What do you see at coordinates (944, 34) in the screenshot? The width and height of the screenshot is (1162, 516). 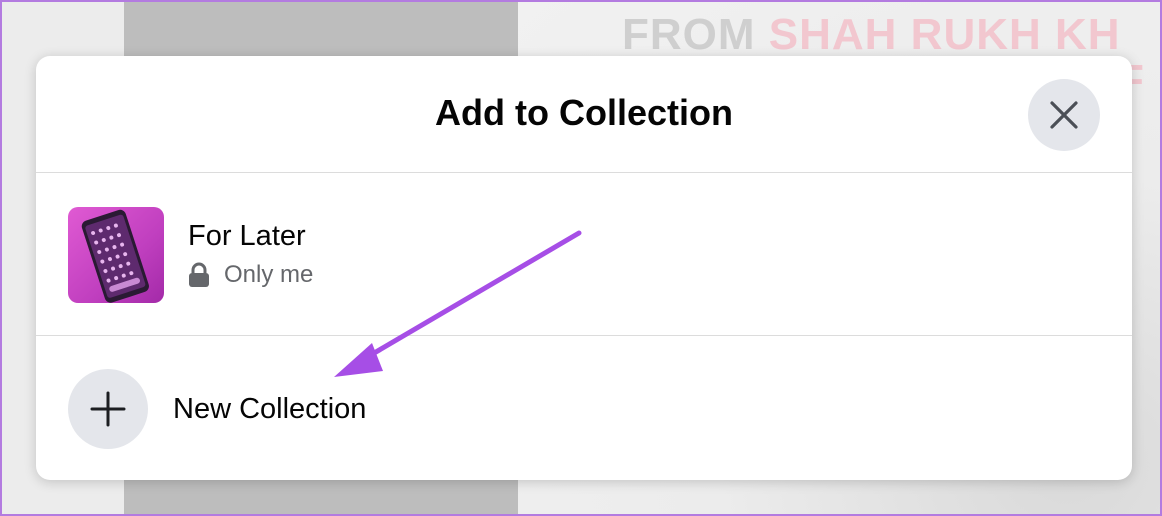 I see `background-headline-part2: SHAH RUKH KH` at bounding box center [944, 34].